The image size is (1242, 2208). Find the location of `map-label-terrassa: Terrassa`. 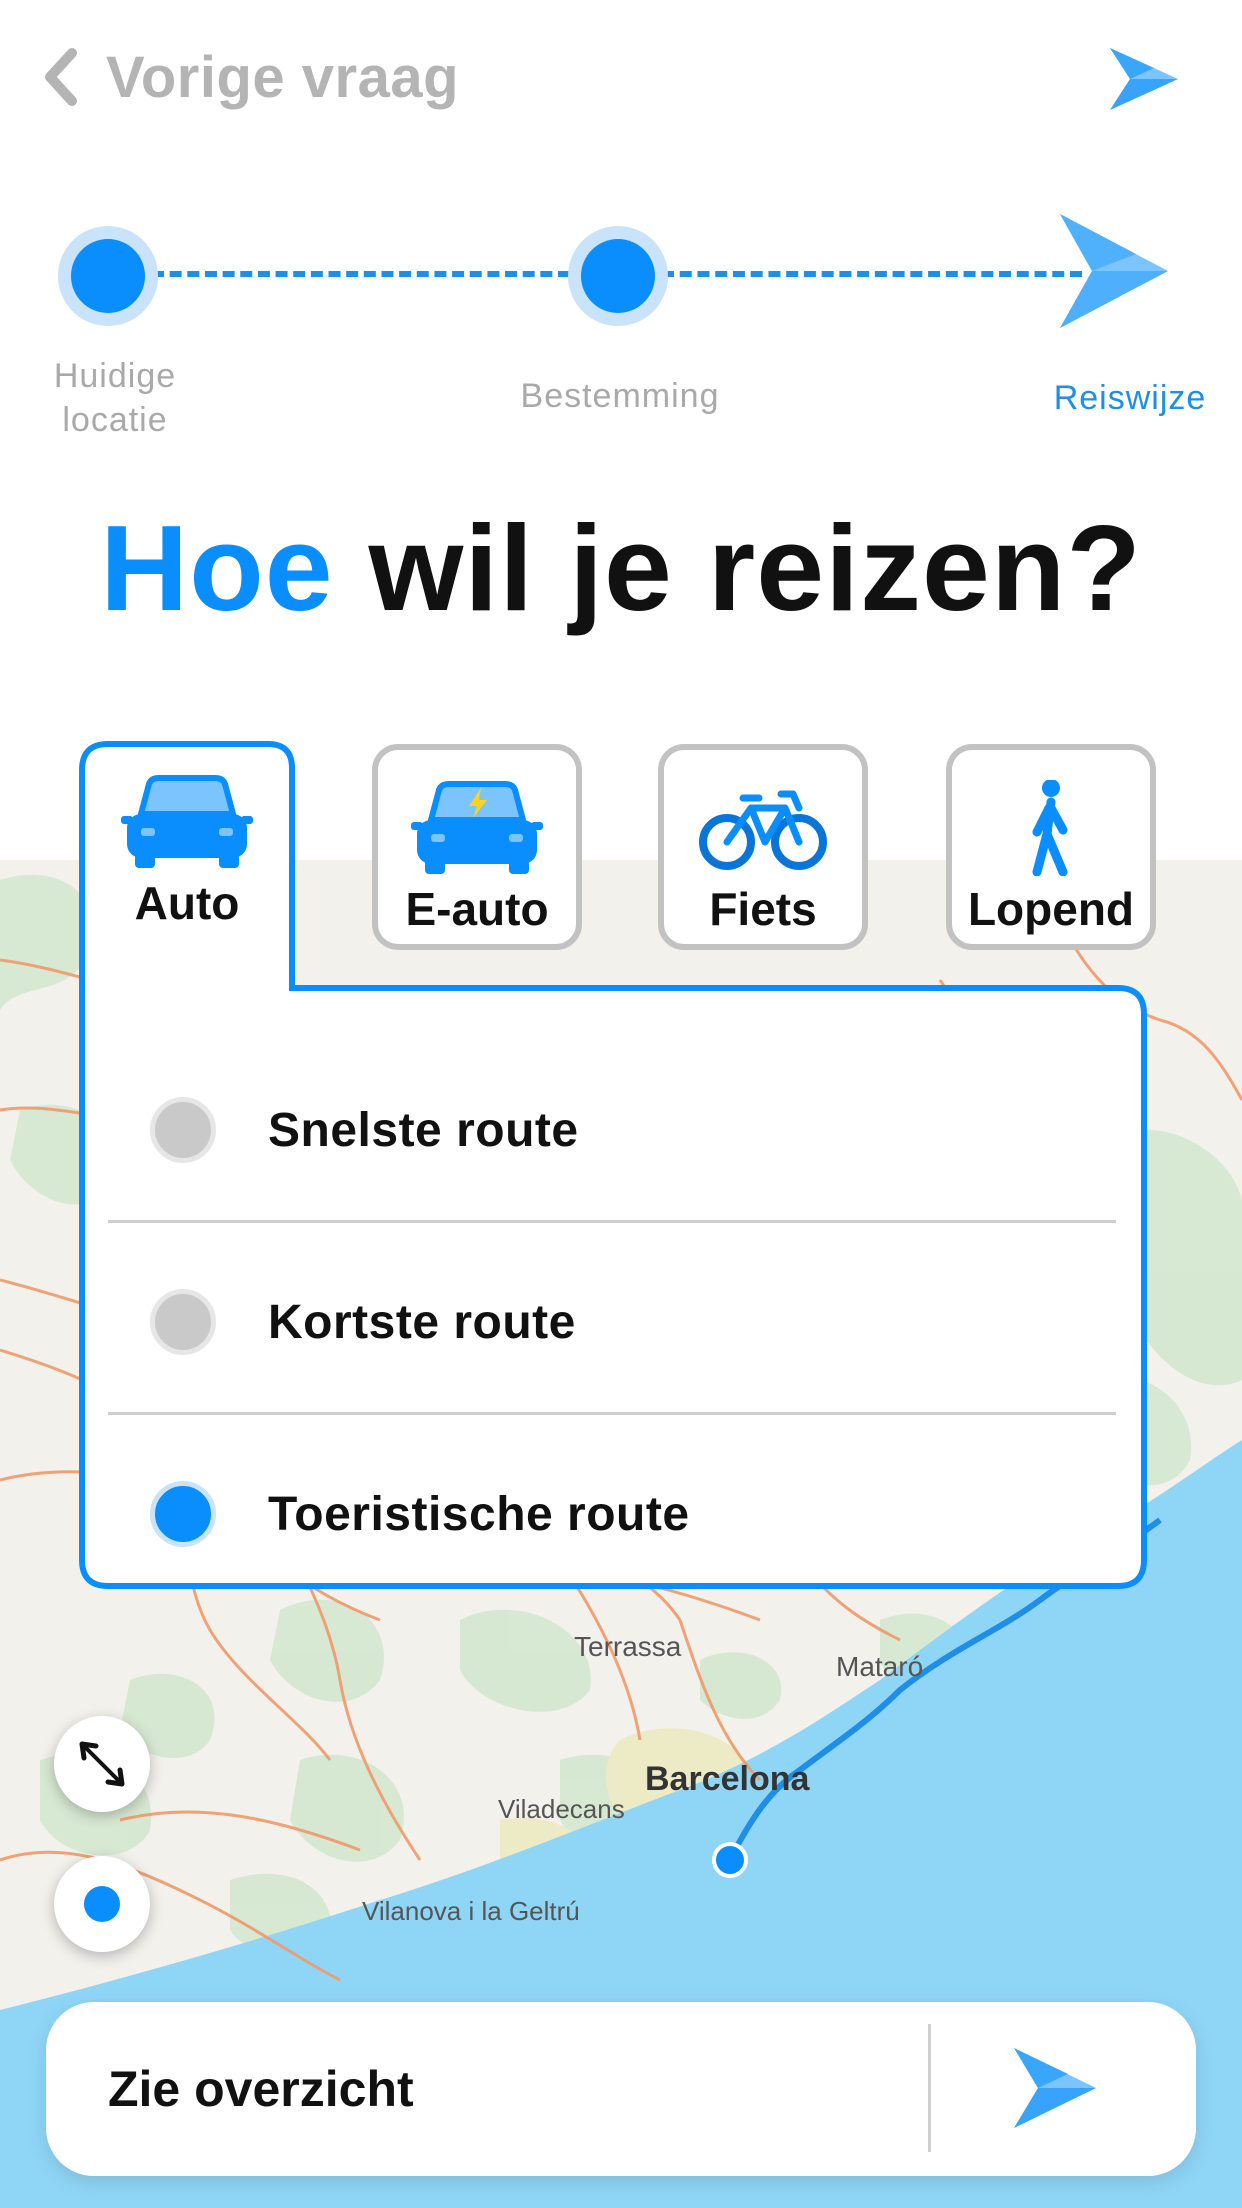

map-label-terrassa: Terrassa is located at coordinates (628, 1646).